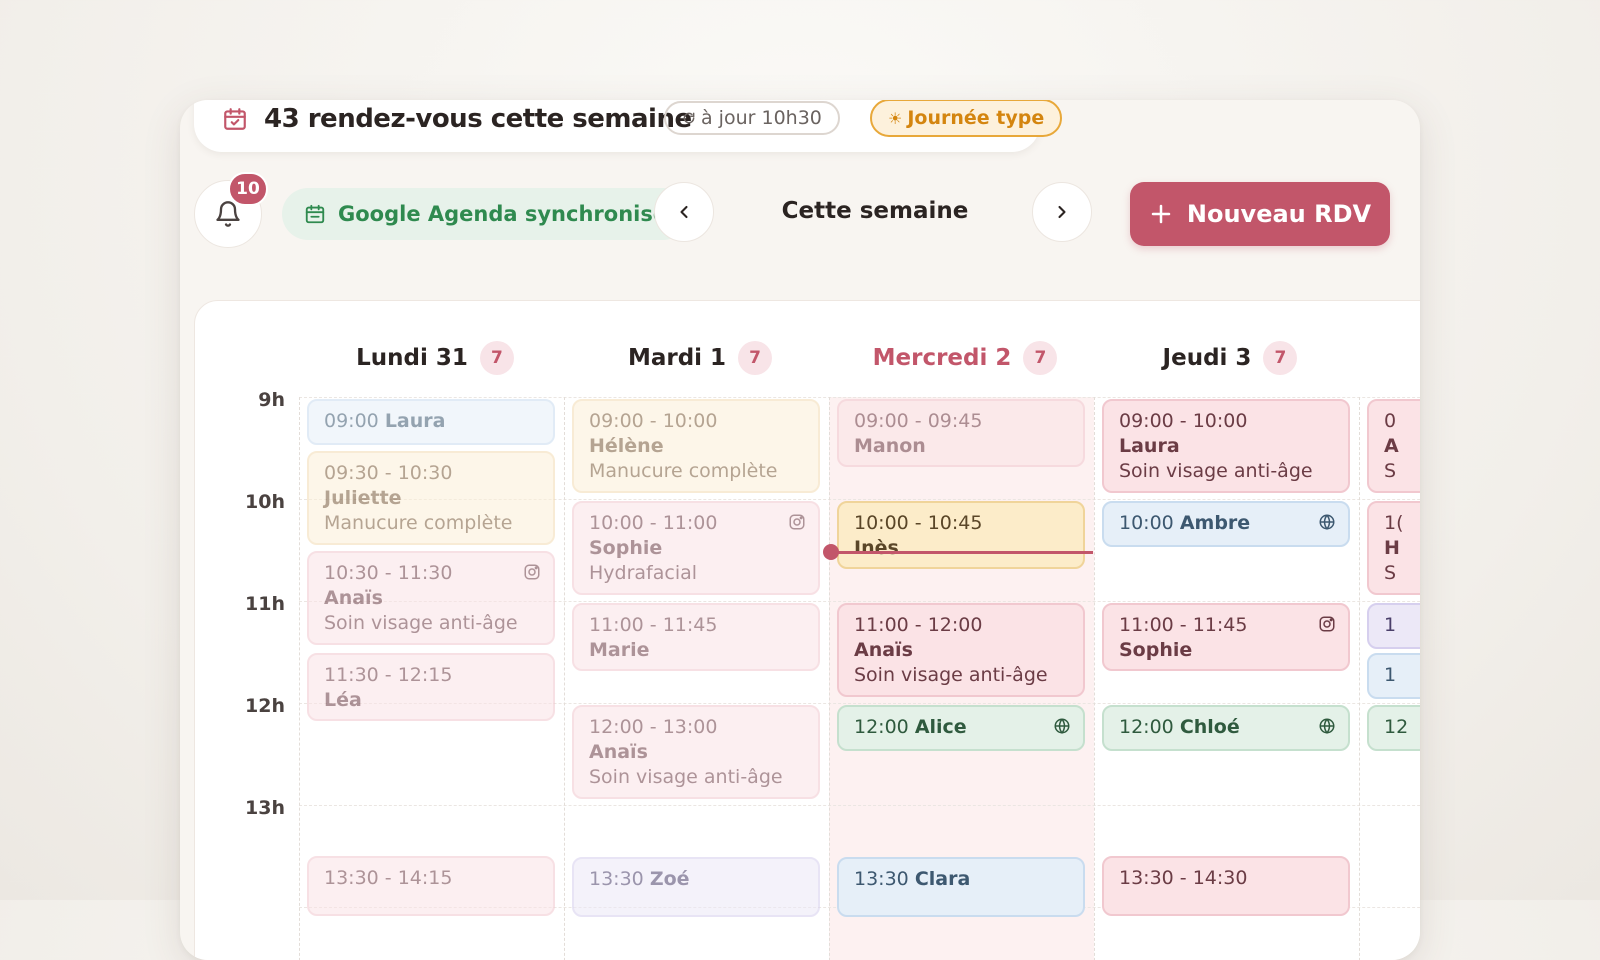  What do you see at coordinates (965, 358) in the screenshot?
I see `day-header-wednesday: Mercredi 2 7` at bounding box center [965, 358].